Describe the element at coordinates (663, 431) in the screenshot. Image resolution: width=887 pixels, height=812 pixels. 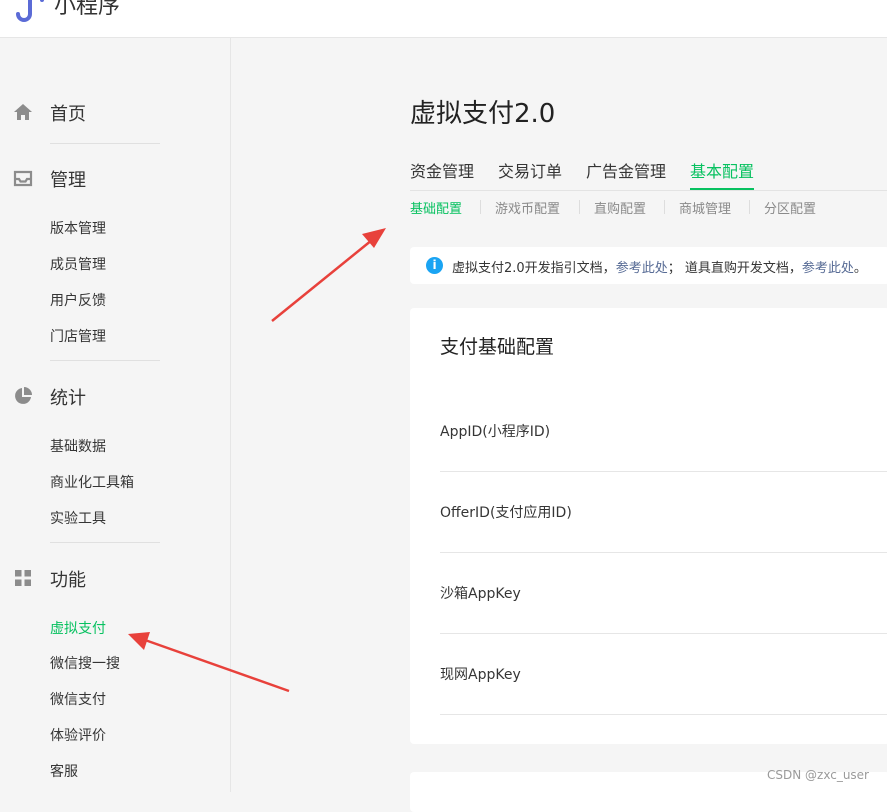
I see `field-appid: AppID(小程序ID)` at that location.